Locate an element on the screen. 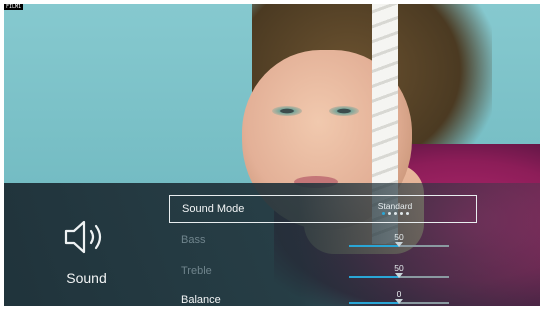 Image resolution: width=544 pixels, height=310 pixels. treble-slider is located at coordinates (399, 275).